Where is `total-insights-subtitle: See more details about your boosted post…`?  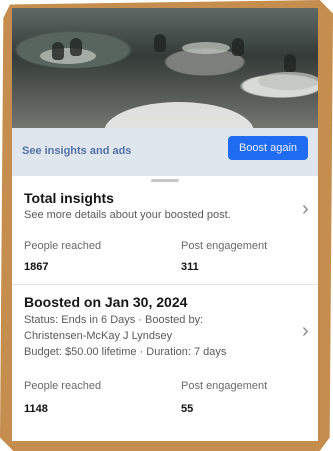 total-insights-subtitle: See more details about your boosted post… is located at coordinates (127, 215).